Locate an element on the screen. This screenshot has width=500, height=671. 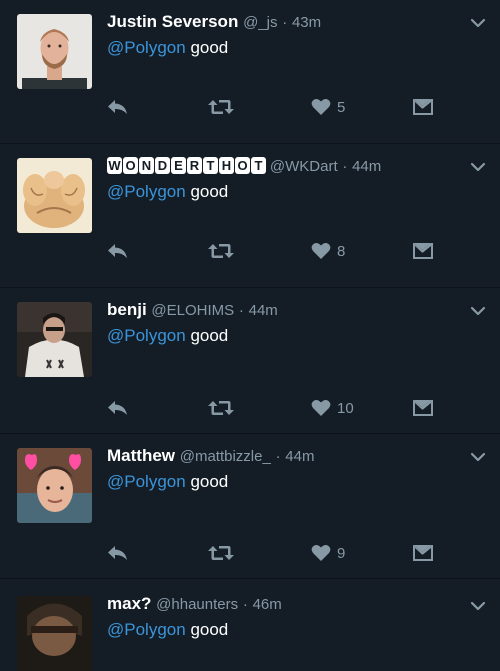
like-button: 10 is located at coordinates (332, 408).